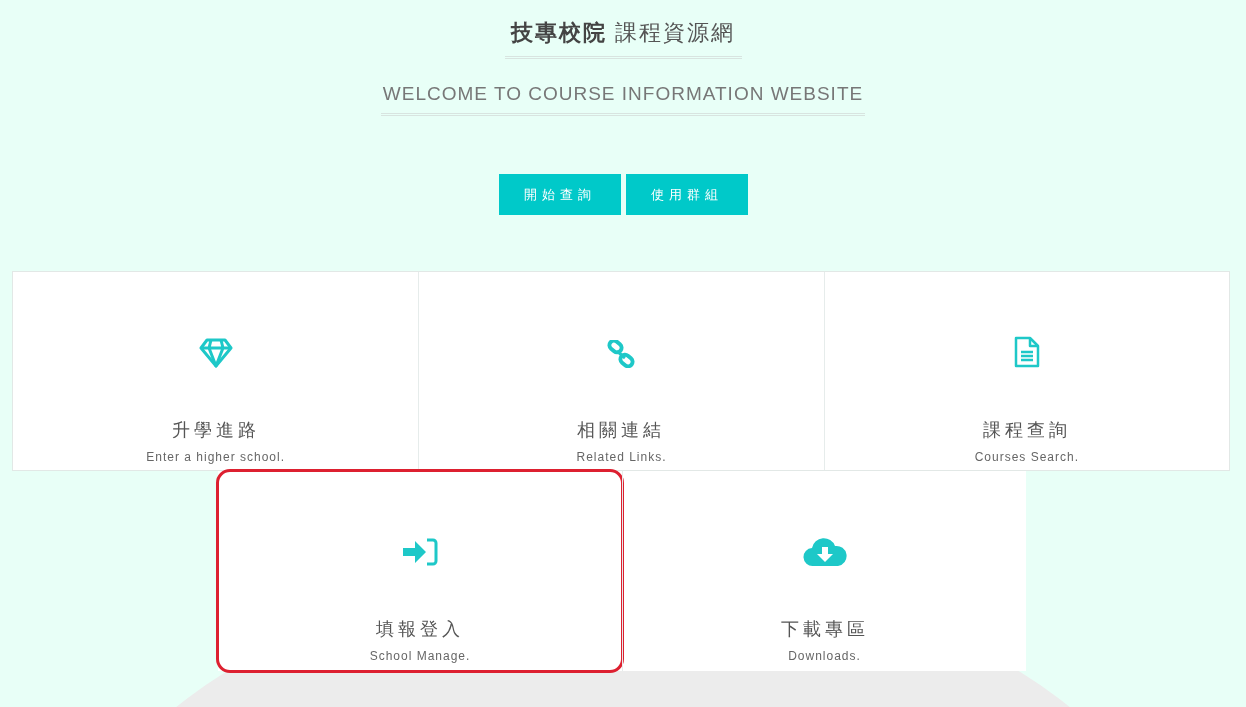  What do you see at coordinates (1026, 430) in the screenshot?
I see `tile-title: 課程查詢` at bounding box center [1026, 430].